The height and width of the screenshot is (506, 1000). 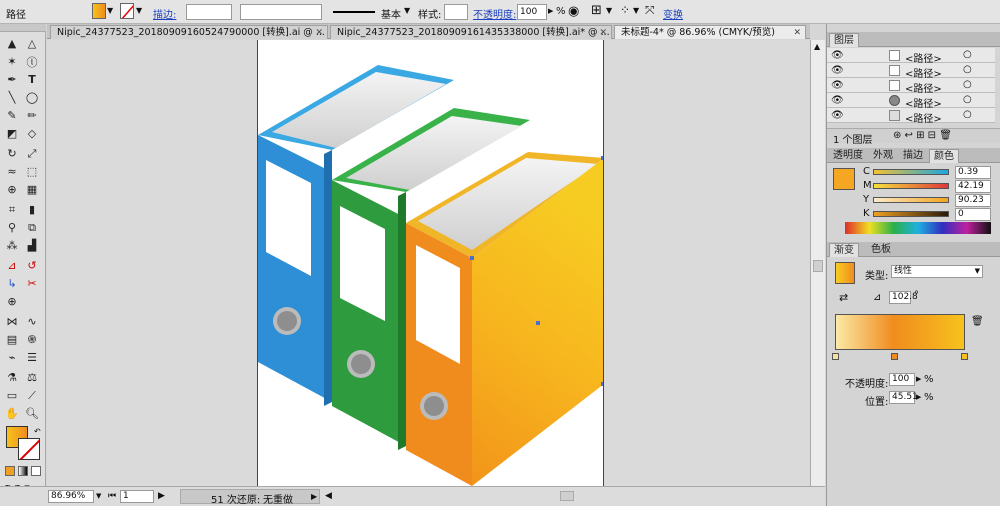 What do you see at coordinates (973, 172) in the screenshot?
I see `c-value: 0.39` at bounding box center [973, 172].